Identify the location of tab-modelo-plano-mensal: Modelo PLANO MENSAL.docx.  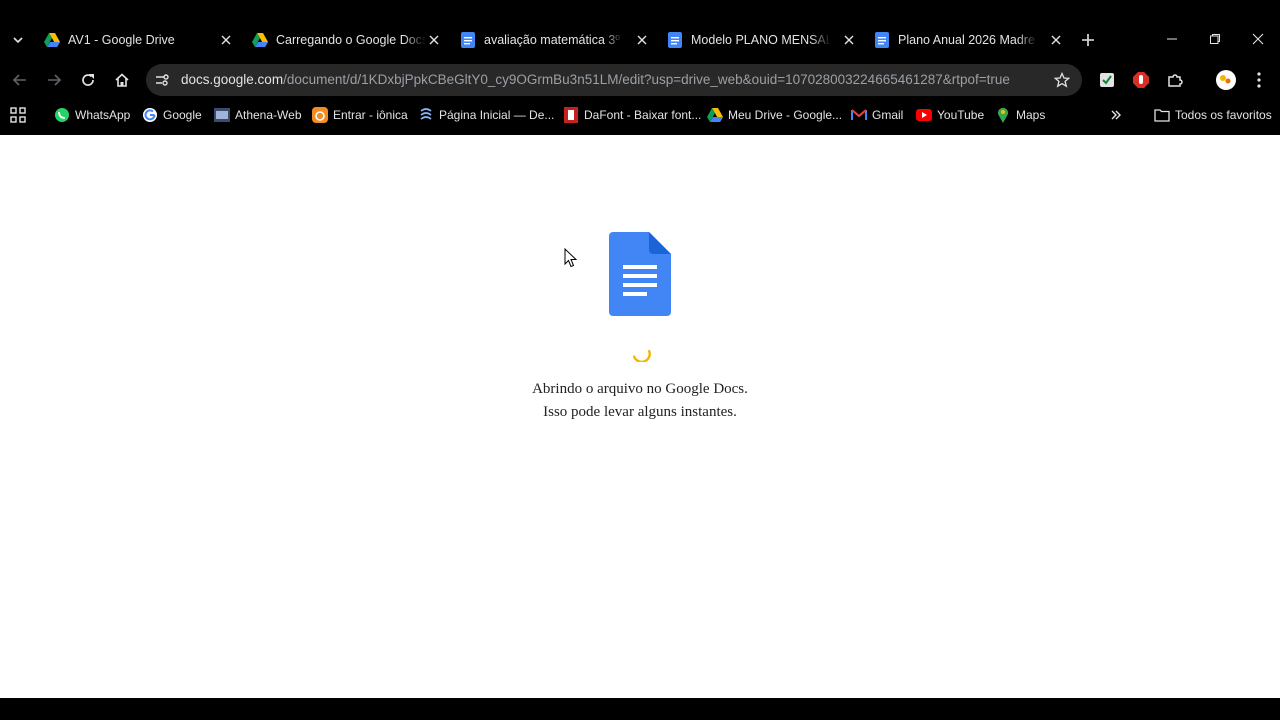
(762, 40).